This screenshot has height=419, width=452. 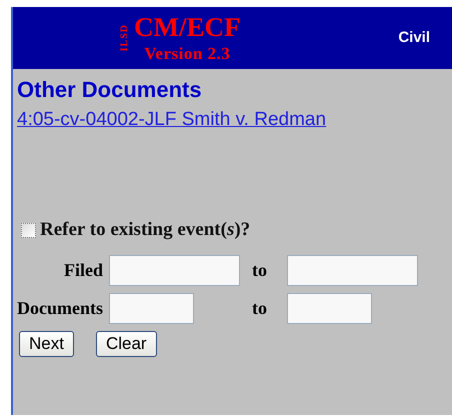 What do you see at coordinates (124, 38) in the screenshot?
I see `court-label: ILSD` at bounding box center [124, 38].